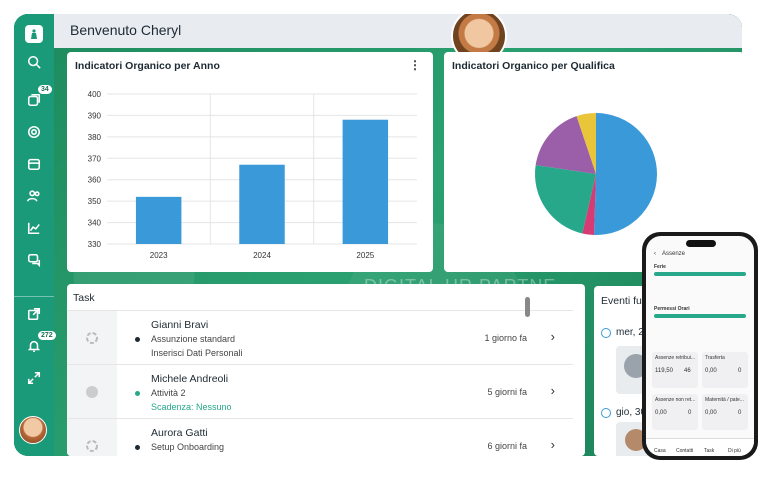  I want to click on grey-circle-icon, so click(92, 391).